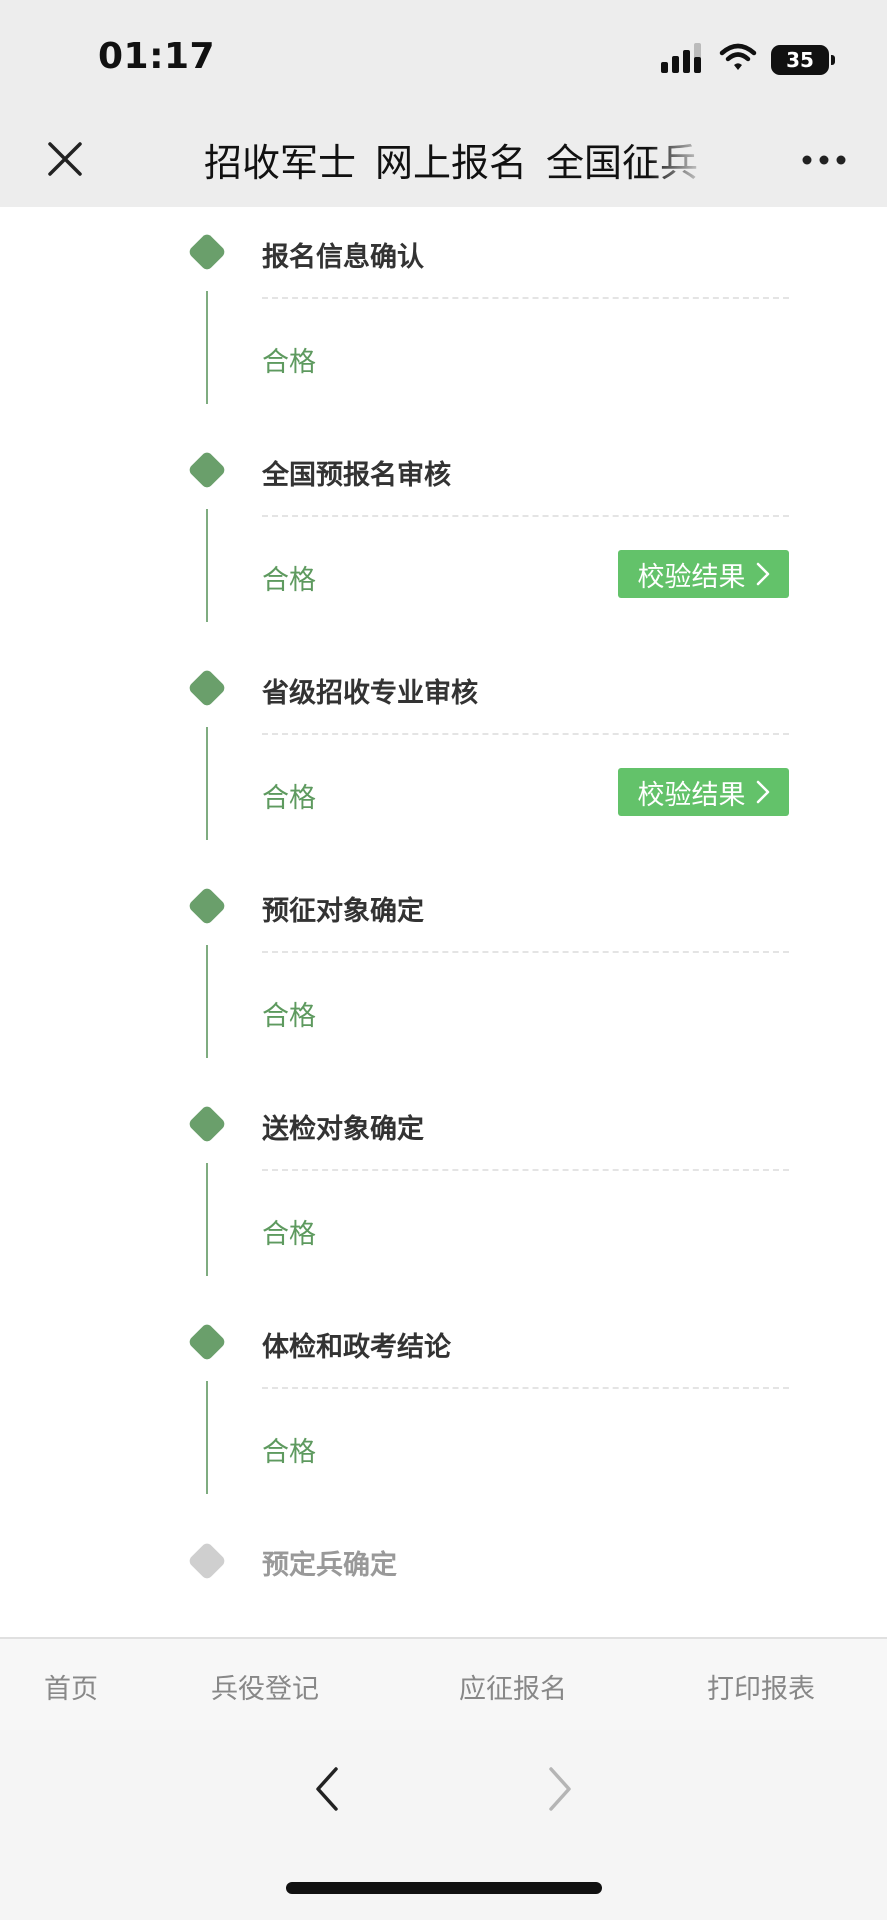 This screenshot has width=887, height=1920. I want to click on top-area: 01:17 35 招收军士_网上报名_全国征兵, so click(443, 103).